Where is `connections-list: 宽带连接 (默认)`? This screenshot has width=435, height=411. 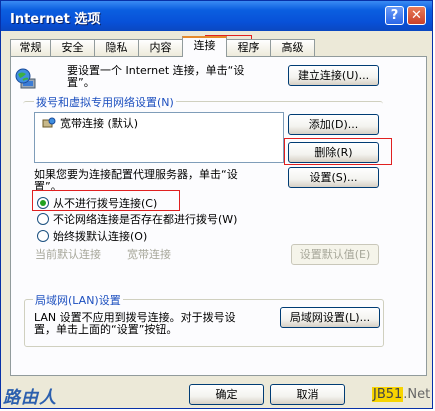 connections-list: 宽带连接 (默认) is located at coordinates (159, 137).